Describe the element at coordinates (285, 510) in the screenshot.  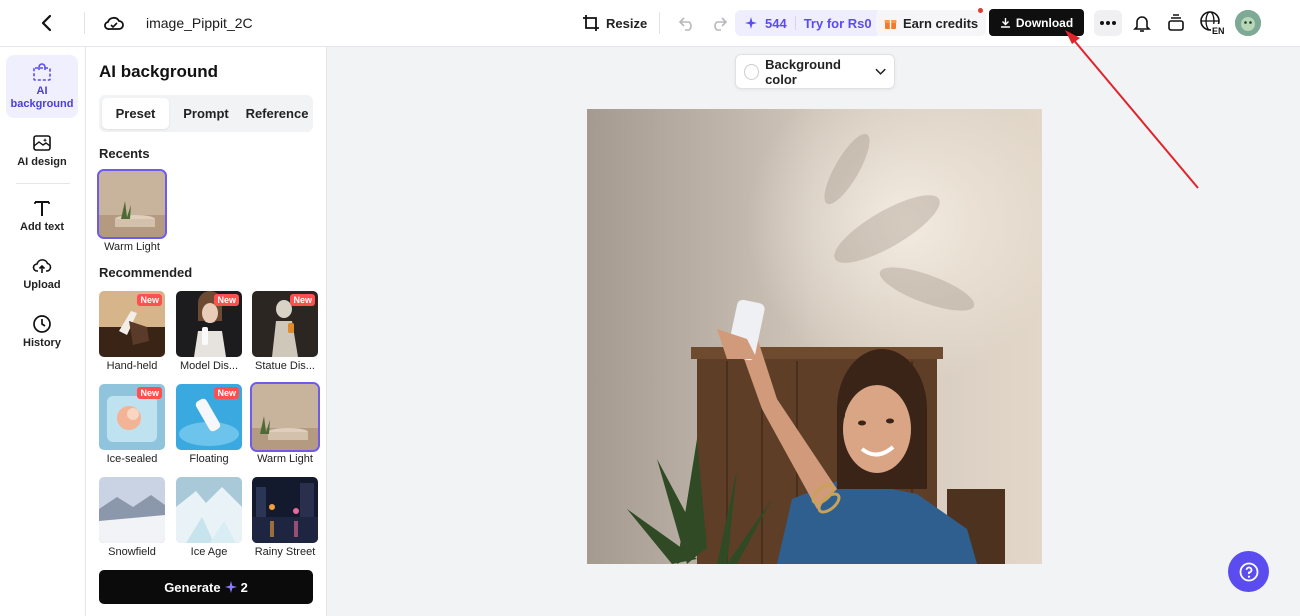
I see `preset-rainy-street-thumb` at that location.